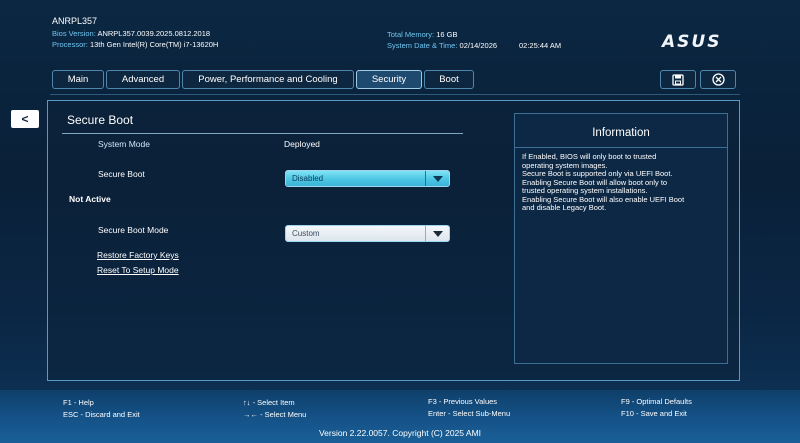  What do you see at coordinates (621, 147) in the screenshot?
I see `information-divider` at bounding box center [621, 147].